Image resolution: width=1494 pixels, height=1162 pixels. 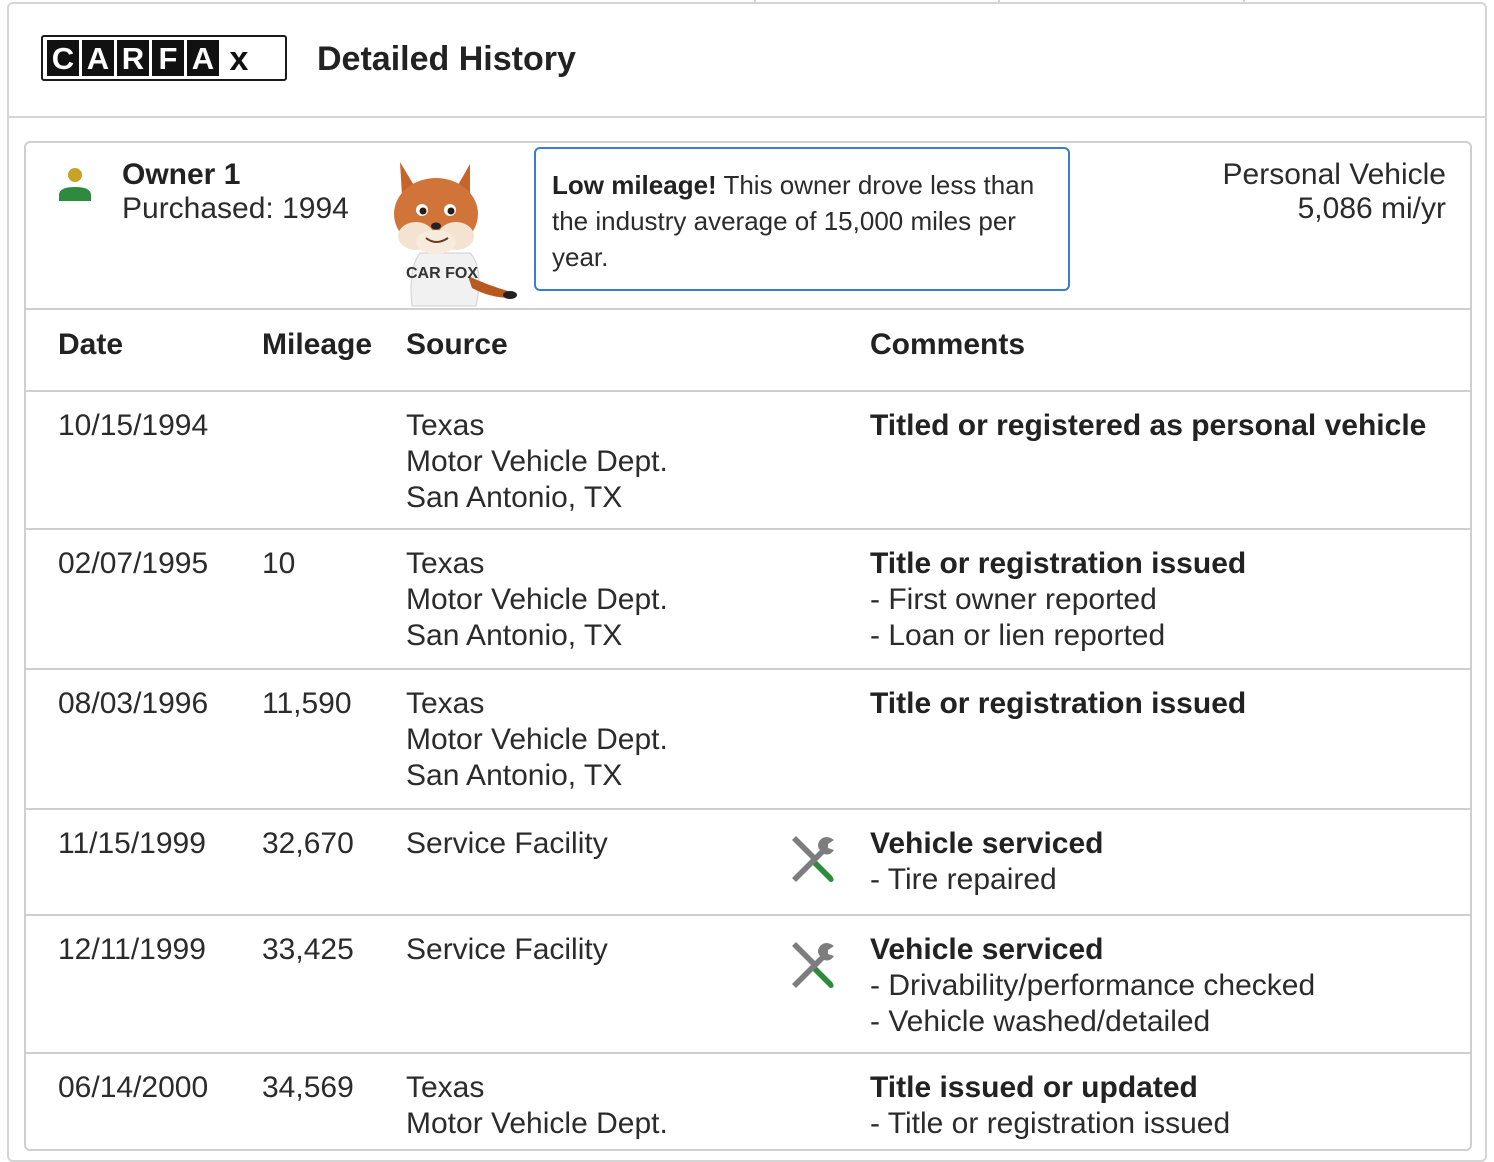 I want to click on row-comment-title: Titled or registered as personal vehicle, so click(x=1148, y=425).